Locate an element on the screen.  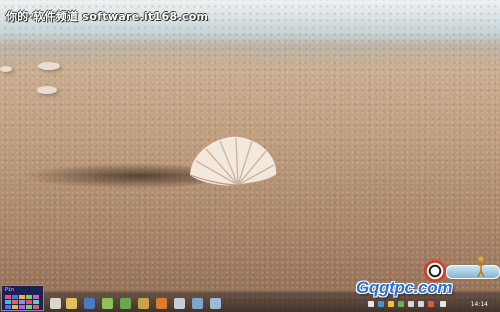
site-logo: Gqgtpc.com is located at coordinates (404, 287).